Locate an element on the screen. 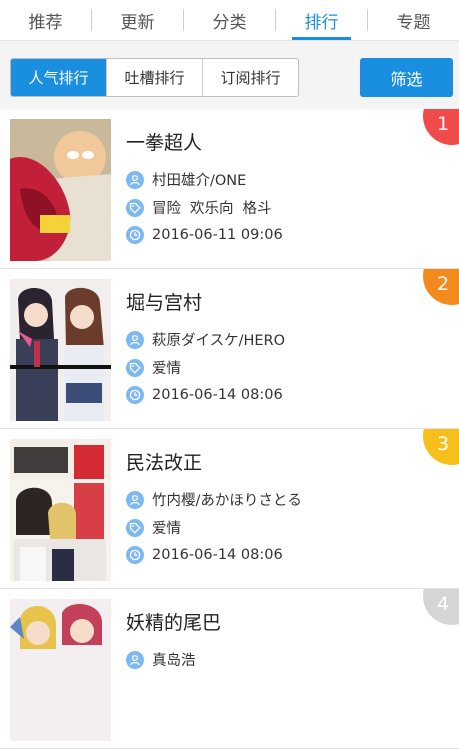 This screenshot has width=459, height=749. tab-update: 更新 is located at coordinates (137, 20).